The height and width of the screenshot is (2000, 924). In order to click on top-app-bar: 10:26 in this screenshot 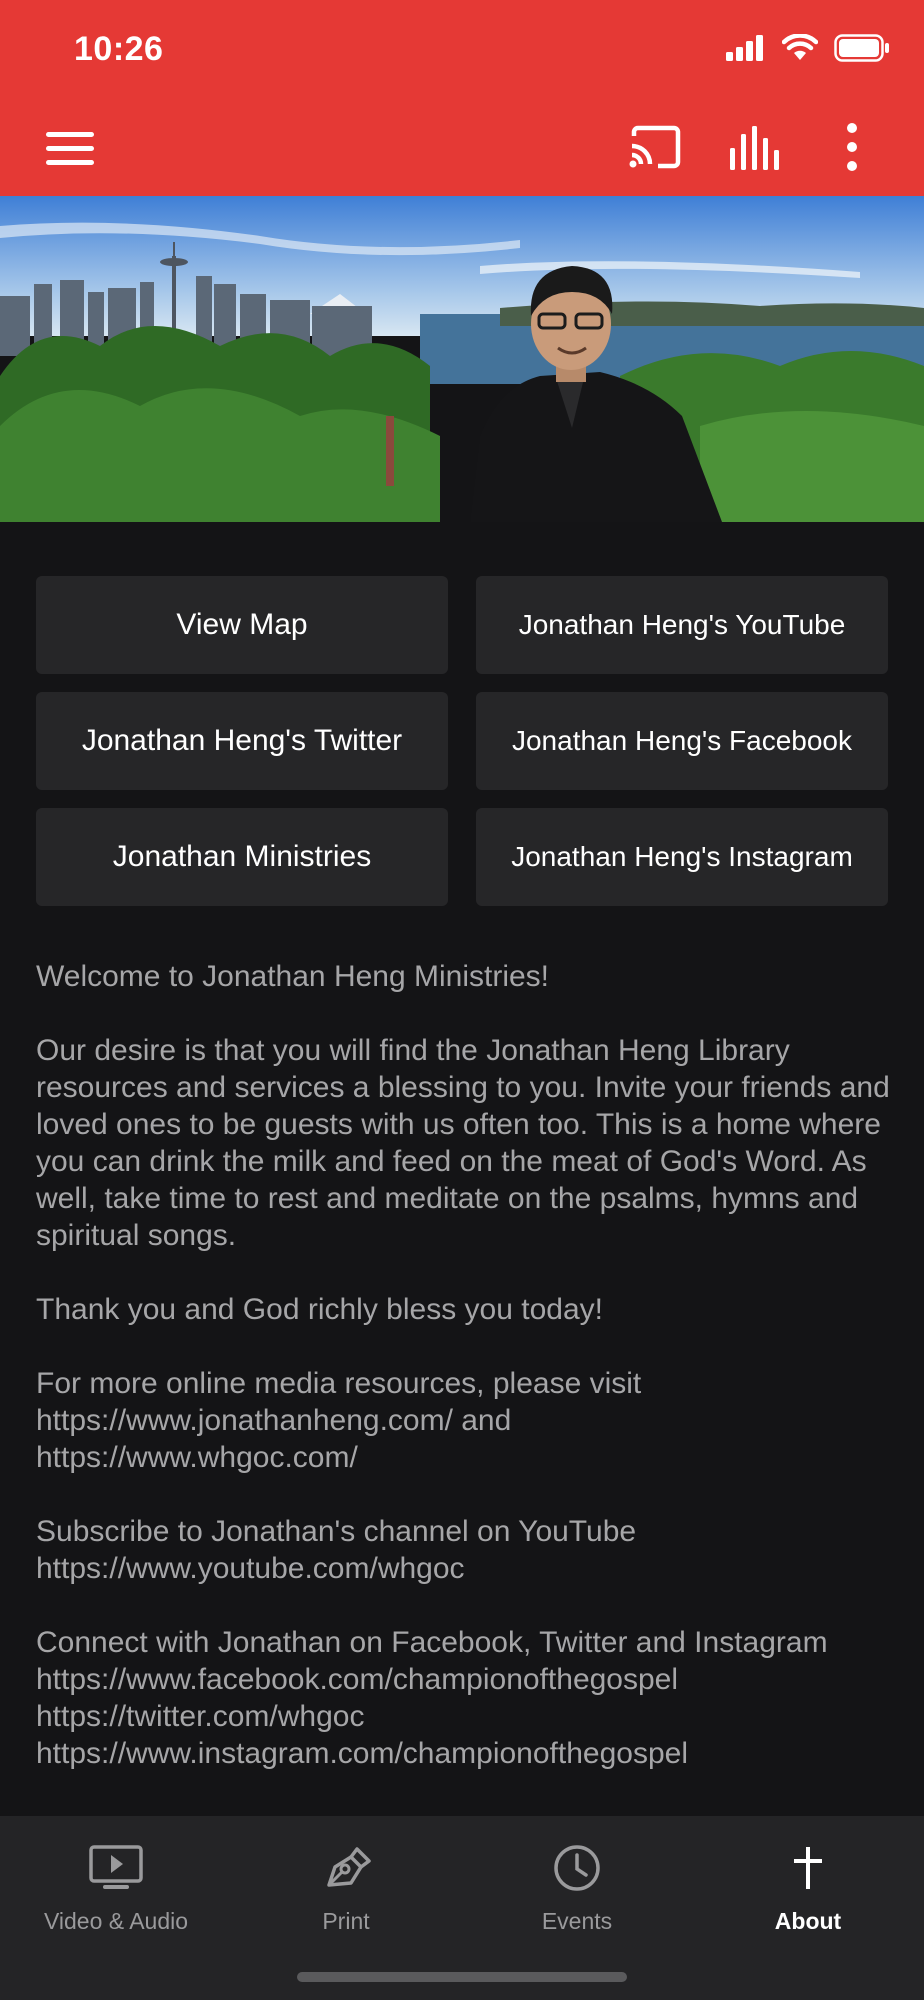, I will do `click(462, 98)`.